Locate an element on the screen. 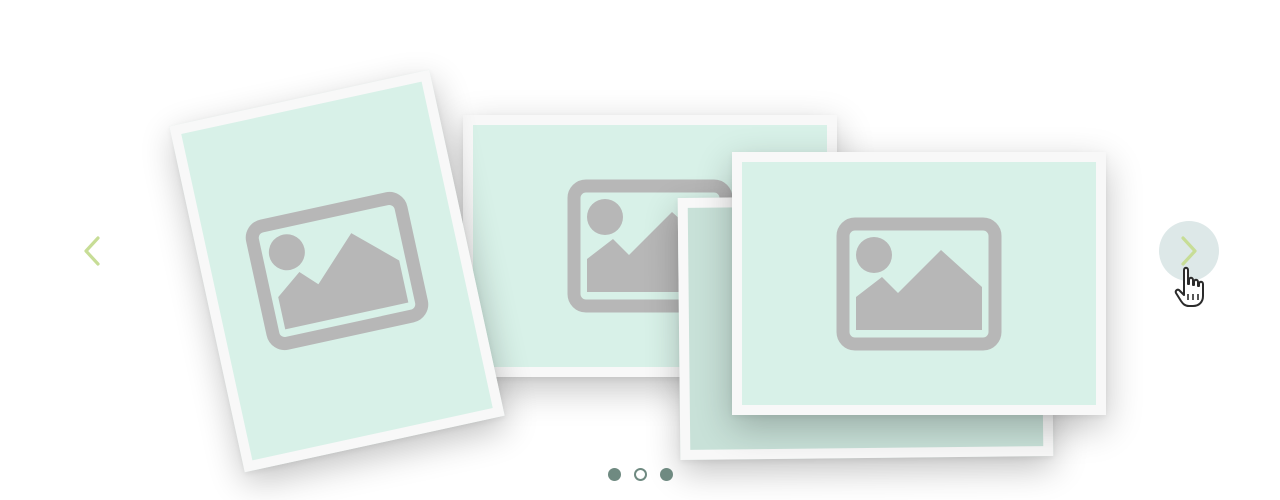 The image size is (1280, 500). chevron-left-icon is located at coordinates (92, 251).